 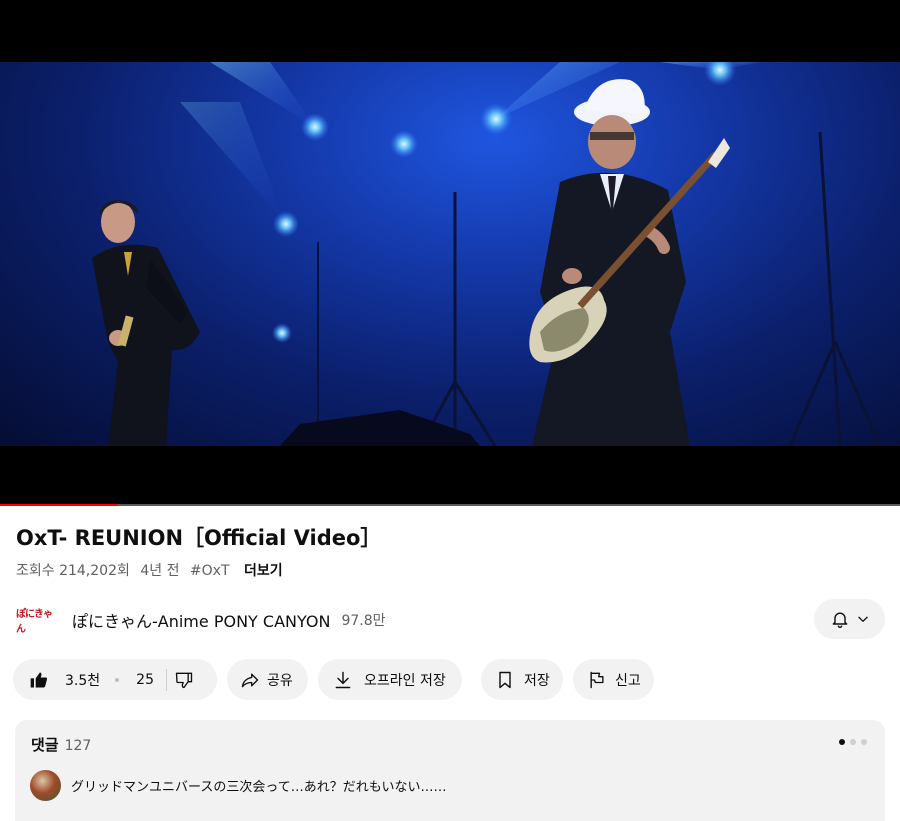 I want to click on thumbs-up-icon, so click(x=38, y=679).